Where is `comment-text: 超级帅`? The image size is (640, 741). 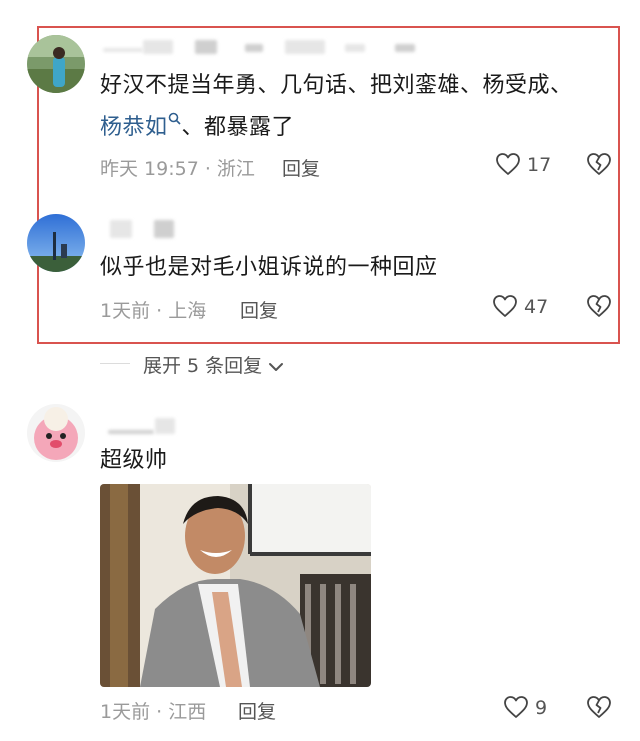
comment-text: 超级帅 is located at coordinates (134, 460).